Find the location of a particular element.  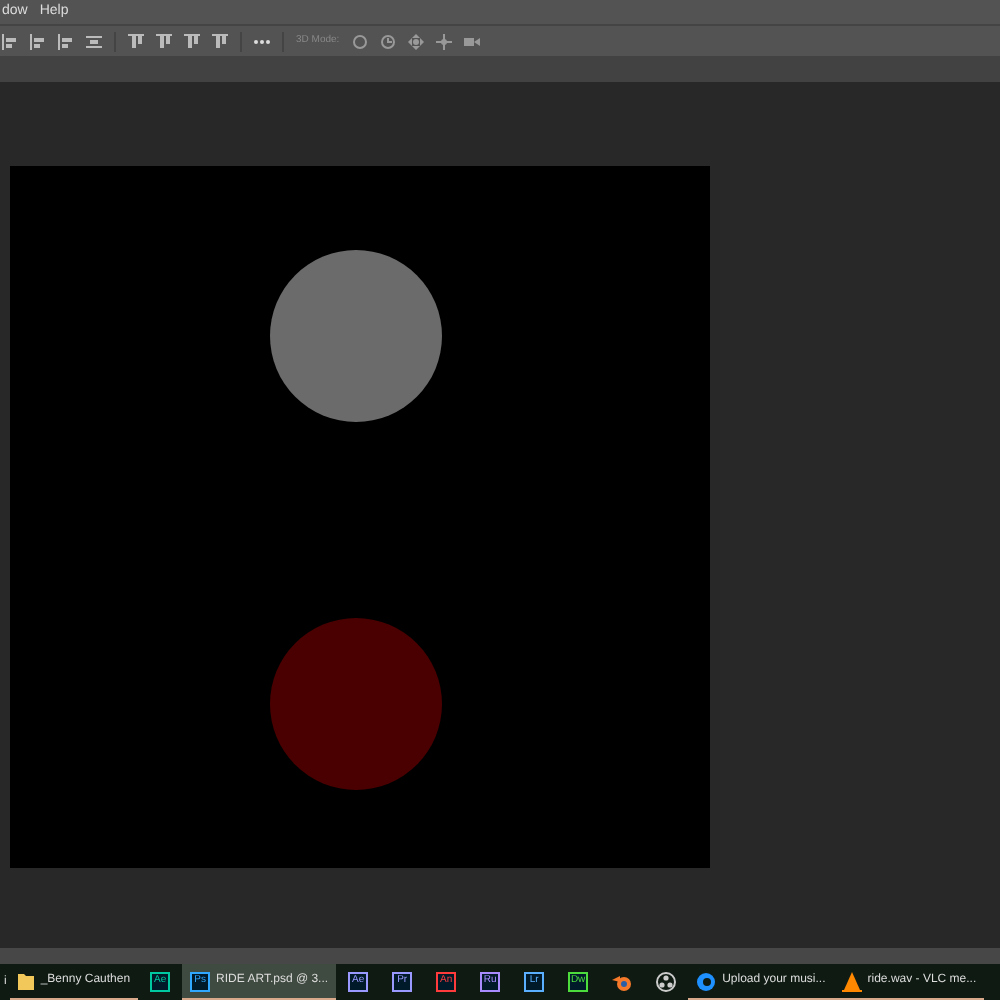

traffic-cone-icon is located at coordinates (851, 981).